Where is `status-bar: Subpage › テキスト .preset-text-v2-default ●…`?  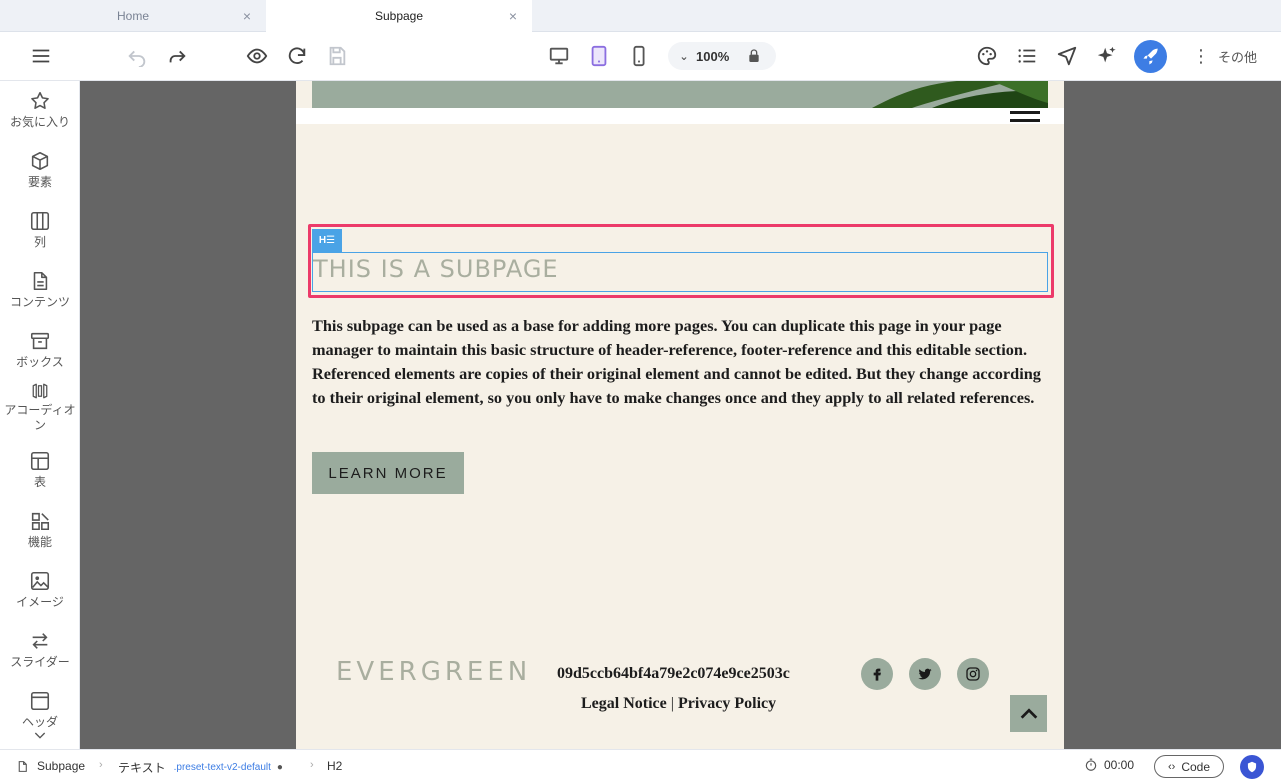
status-bar: Subpage › テキスト .preset-text-v2-default ●… is located at coordinates (640, 765).